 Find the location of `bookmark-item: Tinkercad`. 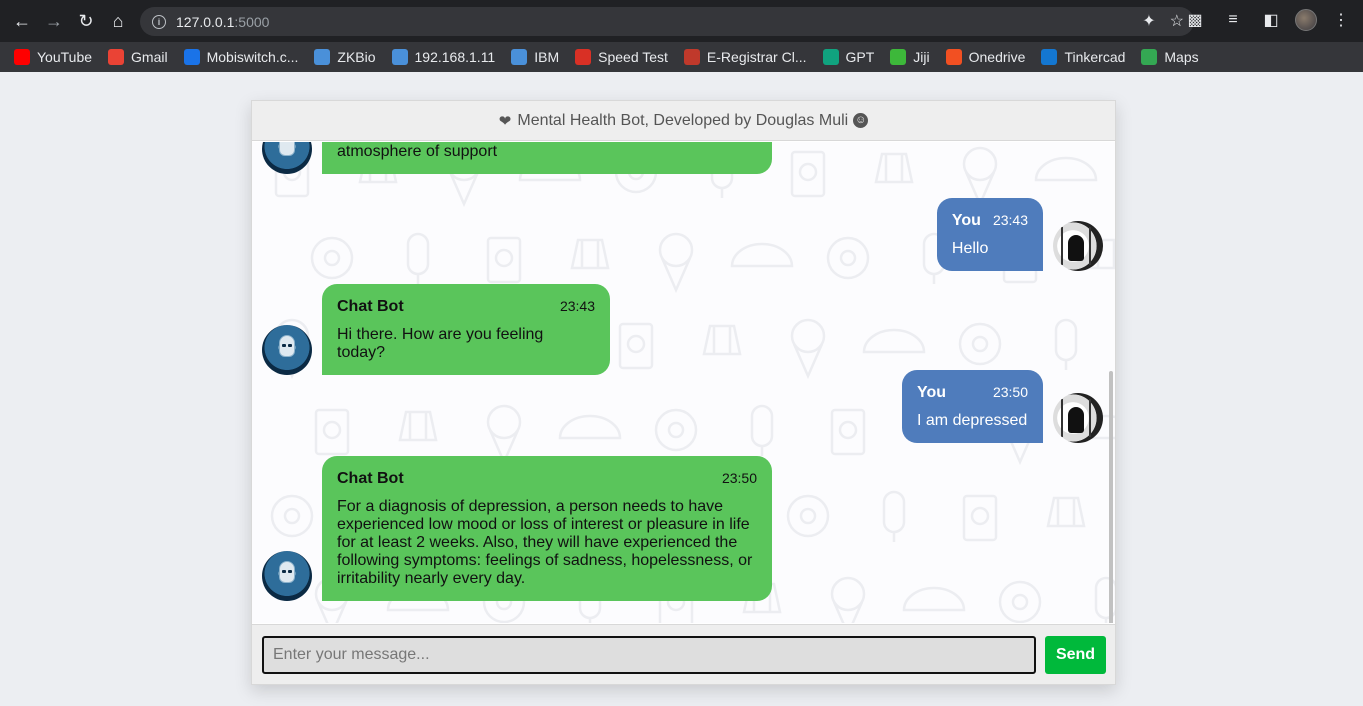

bookmark-item: Tinkercad is located at coordinates (1083, 57).